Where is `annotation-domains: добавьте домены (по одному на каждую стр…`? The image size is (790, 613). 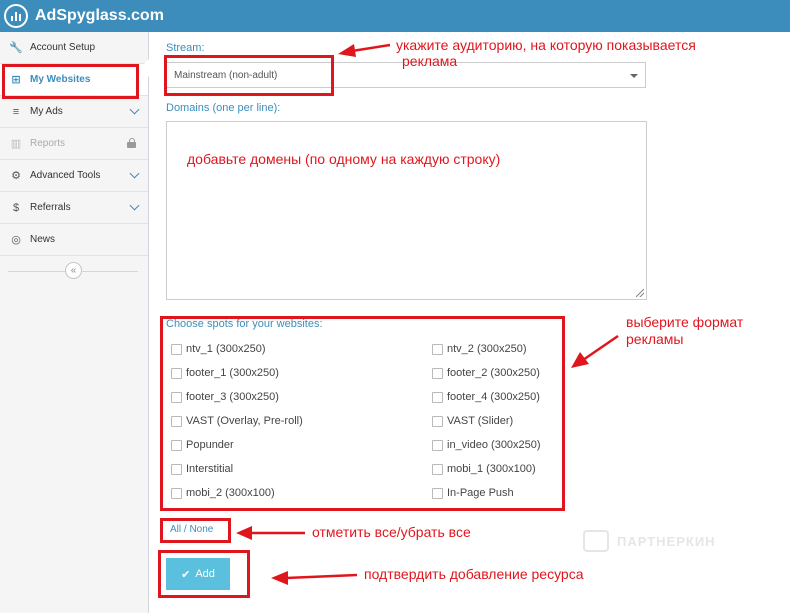
annotation-domains: добавьте домены (по одному на каждую стр… is located at coordinates (344, 159).